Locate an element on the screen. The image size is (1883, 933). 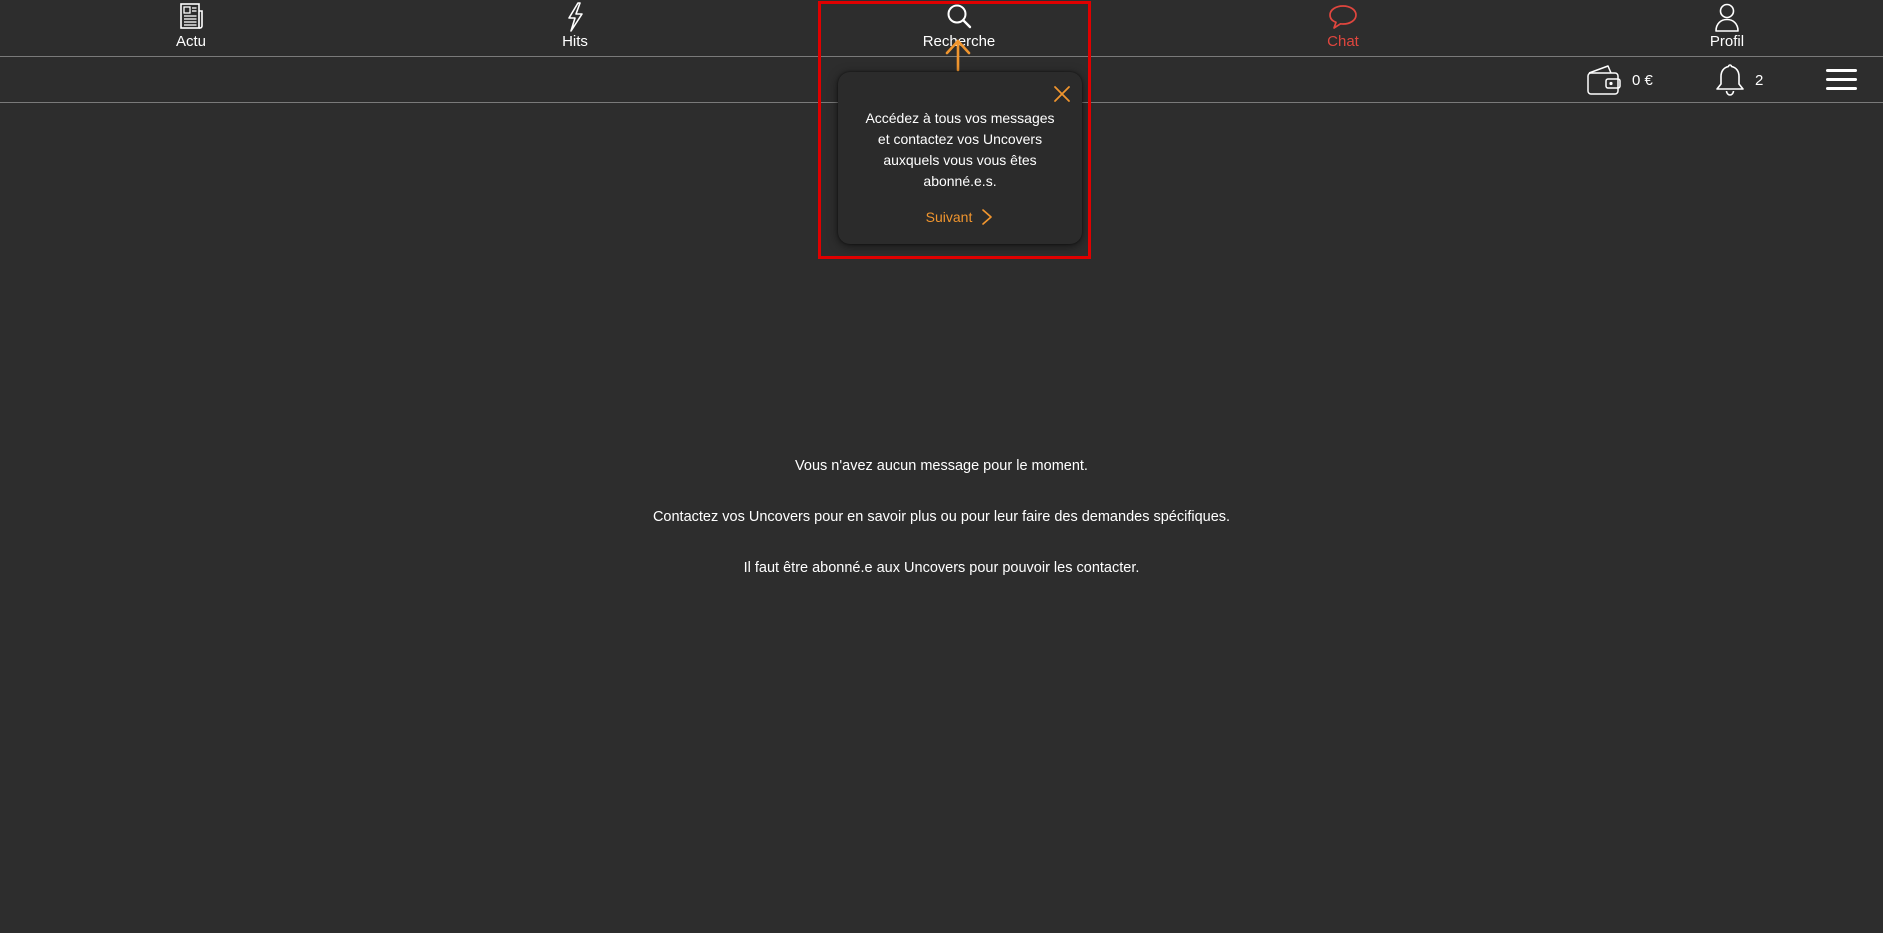
hamburger-menu-button is located at coordinates (1841, 80).